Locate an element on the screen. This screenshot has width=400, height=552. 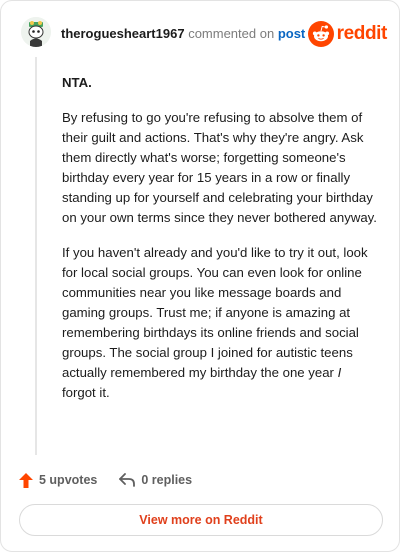
comment-paragraph: NTA. is located at coordinates (77, 82).